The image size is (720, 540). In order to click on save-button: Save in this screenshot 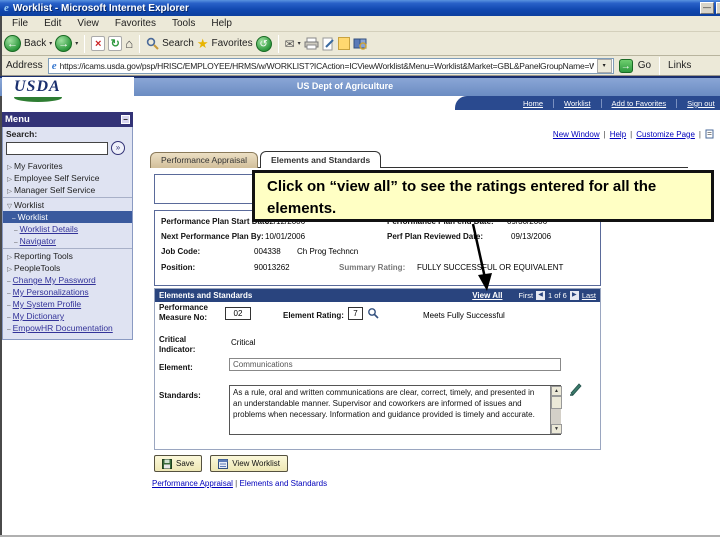, I will do `click(178, 463)`.